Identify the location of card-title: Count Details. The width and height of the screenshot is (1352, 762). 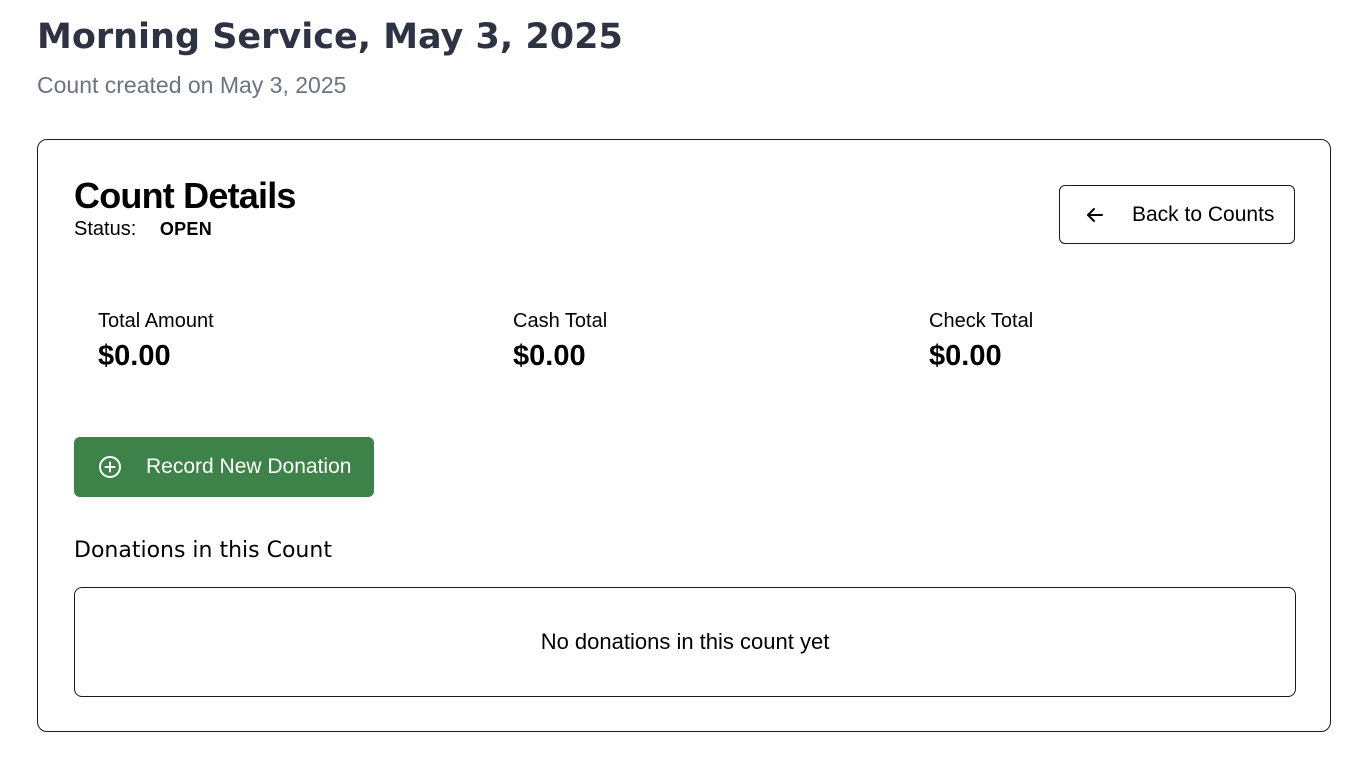
(185, 195).